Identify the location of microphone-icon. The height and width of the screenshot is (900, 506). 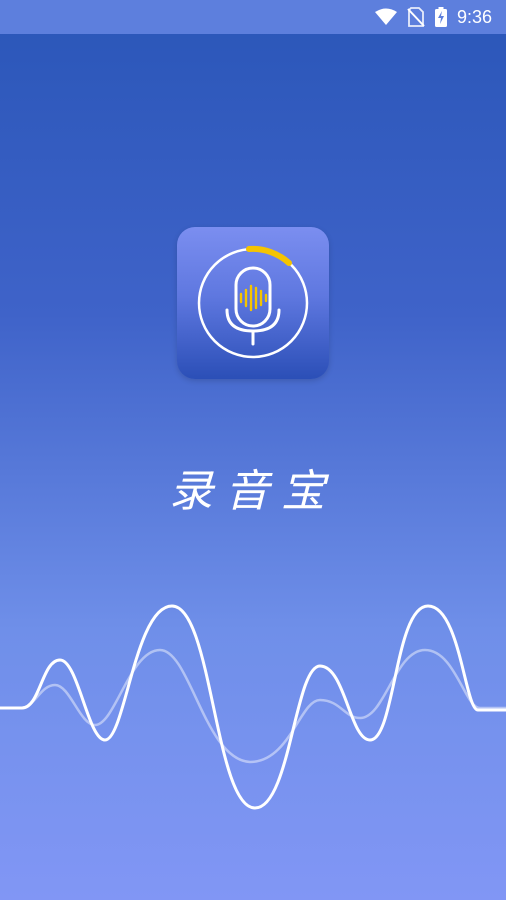
(253, 302).